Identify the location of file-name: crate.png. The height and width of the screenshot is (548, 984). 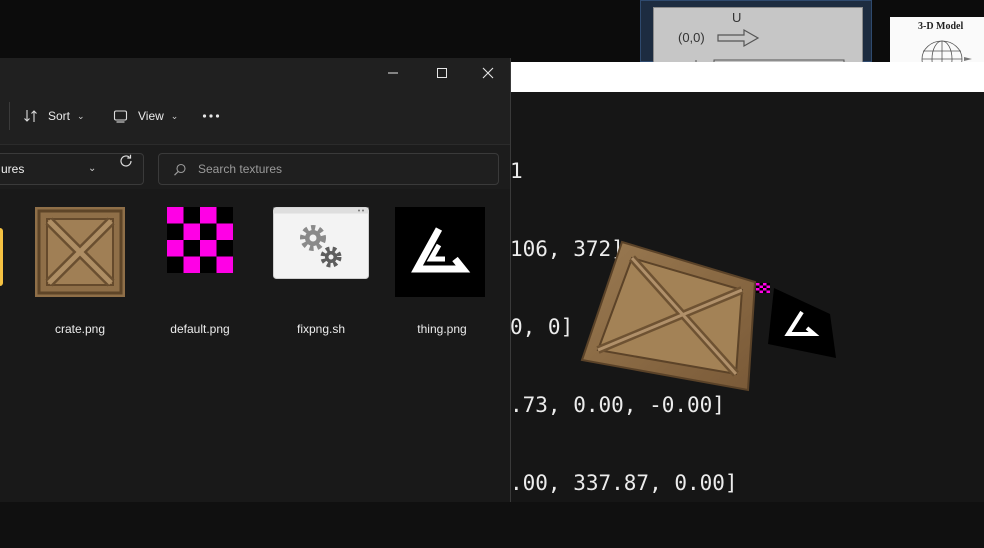
(80, 329).